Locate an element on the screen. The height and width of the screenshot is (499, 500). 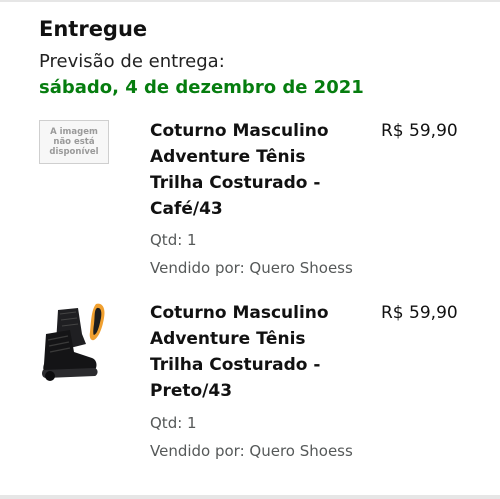
delivery-forecast-label: Previsão de entrega: is located at coordinates (132, 61).